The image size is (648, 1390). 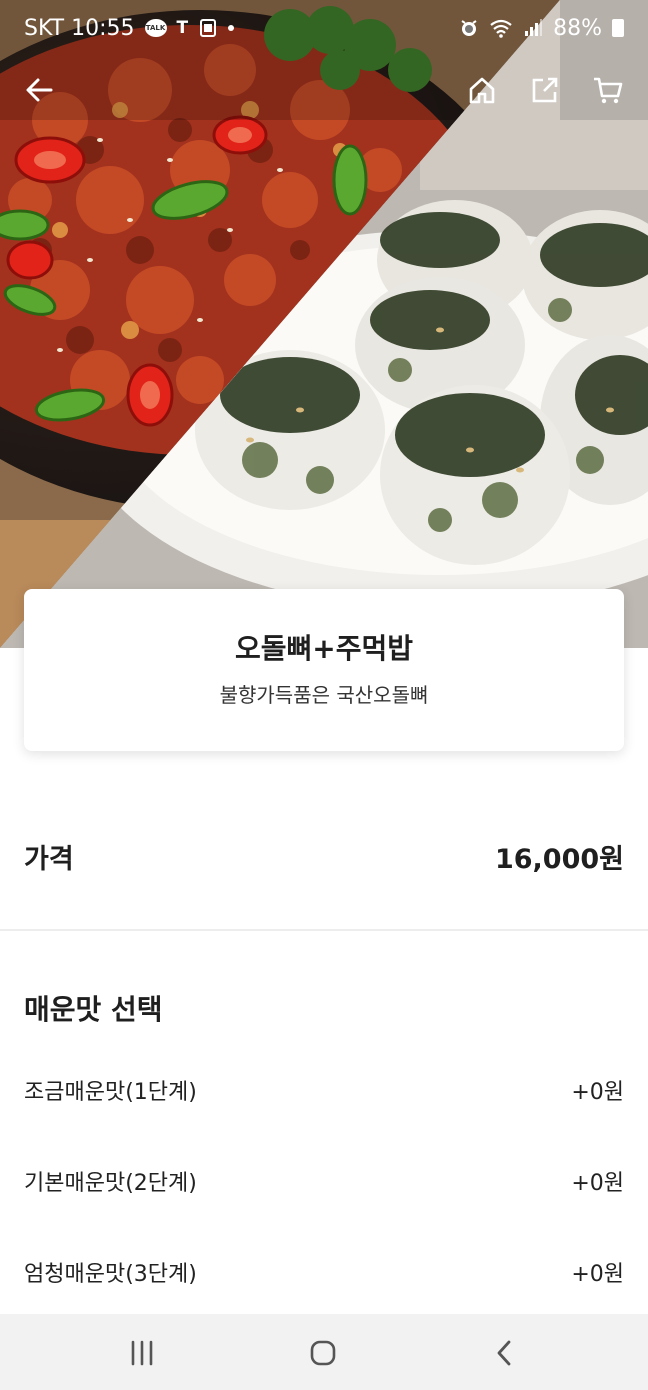 I want to click on recent-apps-icon, so click(x=142, y=1353).